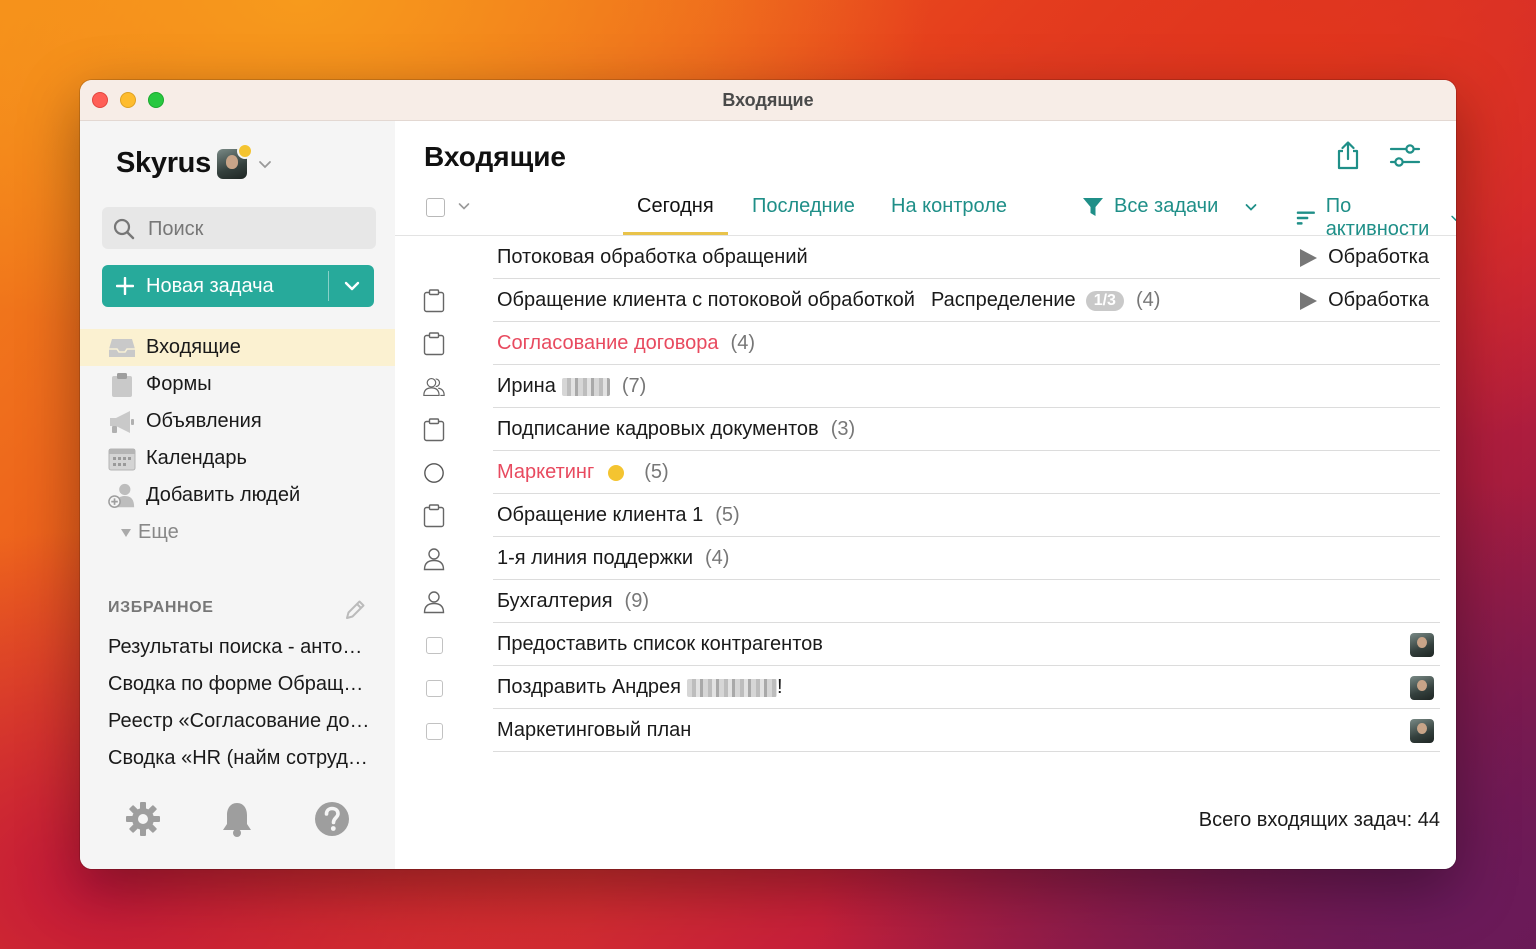 This screenshot has height=949, width=1536. I want to click on assignee-avatar, so click(1422, 688).